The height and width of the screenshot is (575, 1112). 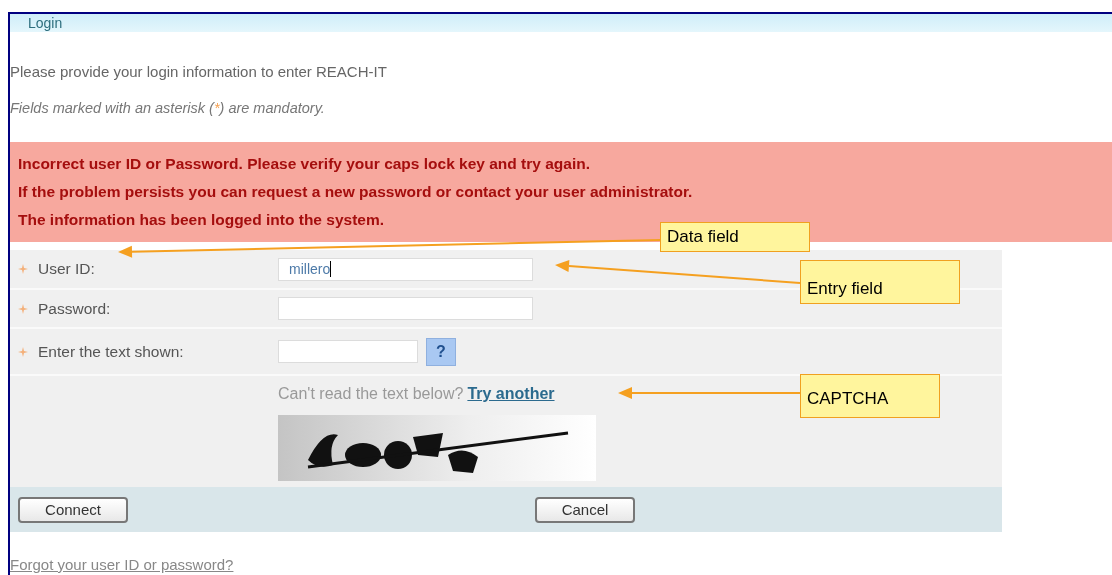 What do you see at coordinates (441, 351) in the screenshot?
I see `help-button: ?` at bounding box center [441, 351].